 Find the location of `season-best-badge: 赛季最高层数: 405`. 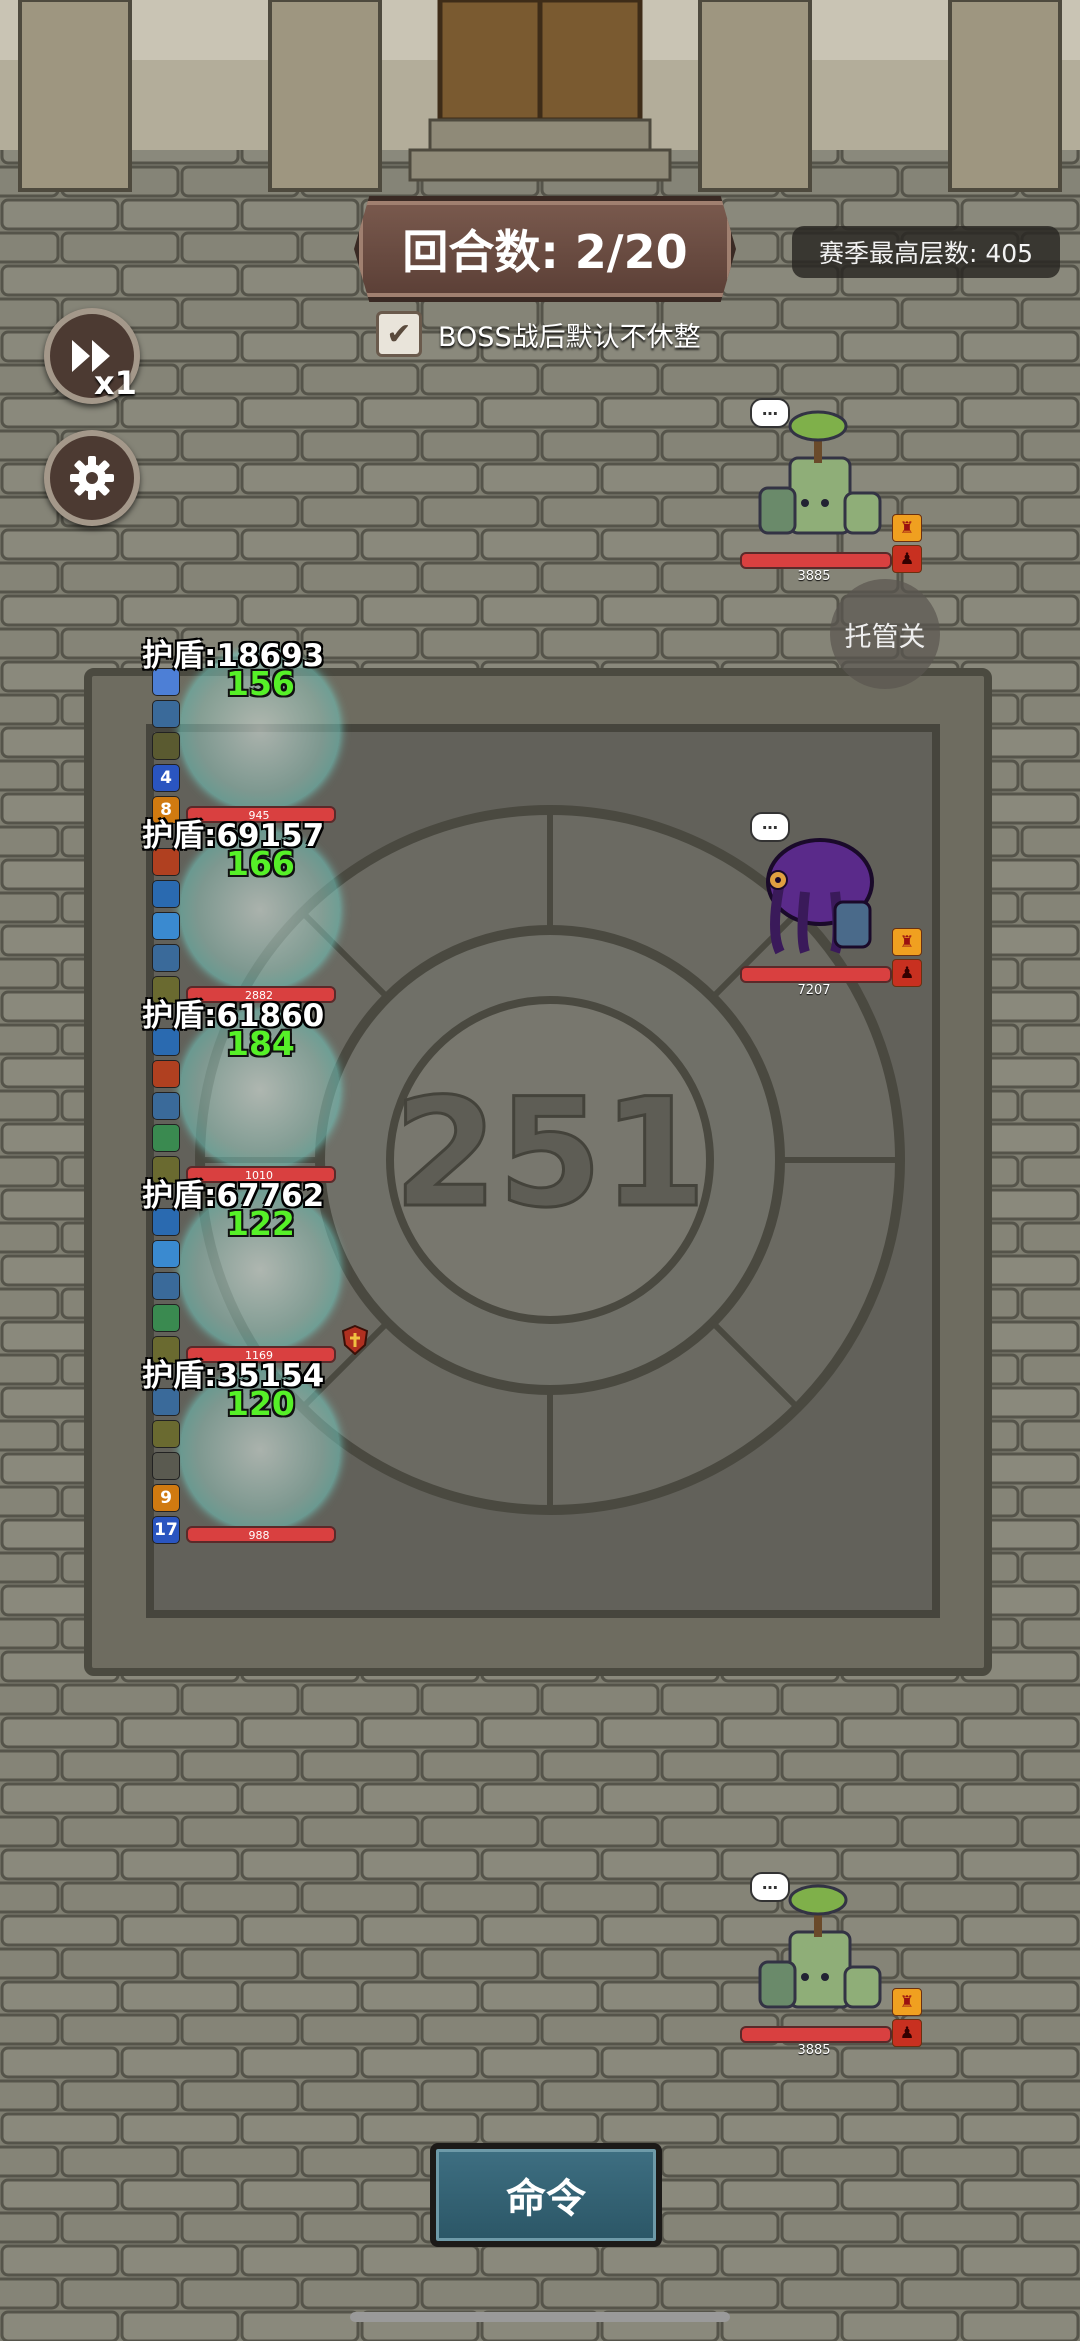

season-best-badge: 赛季最高层数: 405 is located at coordinates (926, 252).